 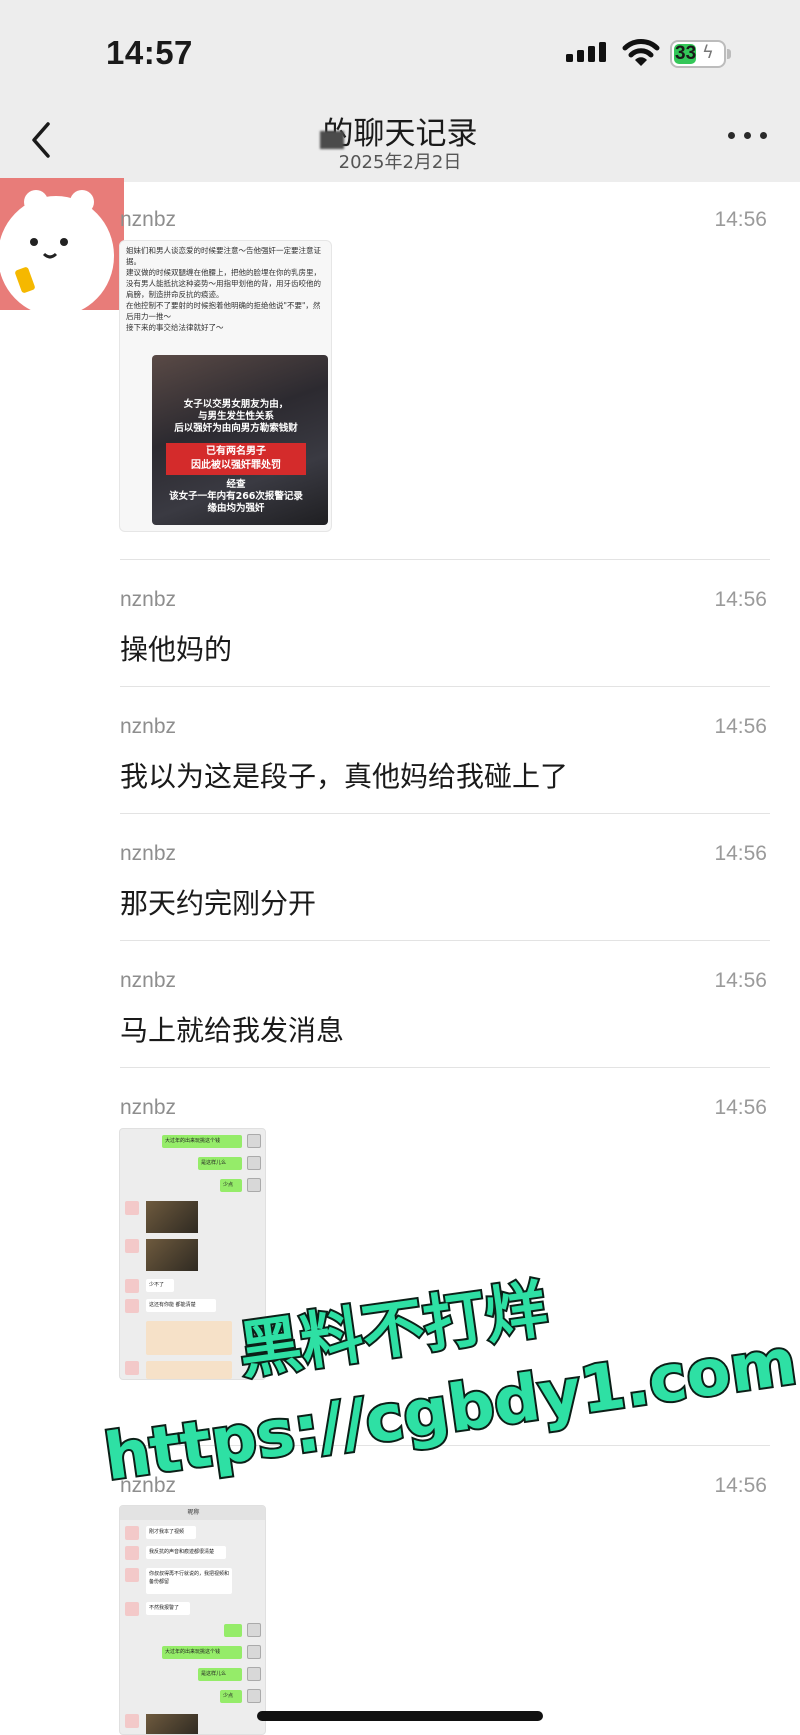 I want to click on message-text: 马上就给我发消息, so click(x=232, y=1030).